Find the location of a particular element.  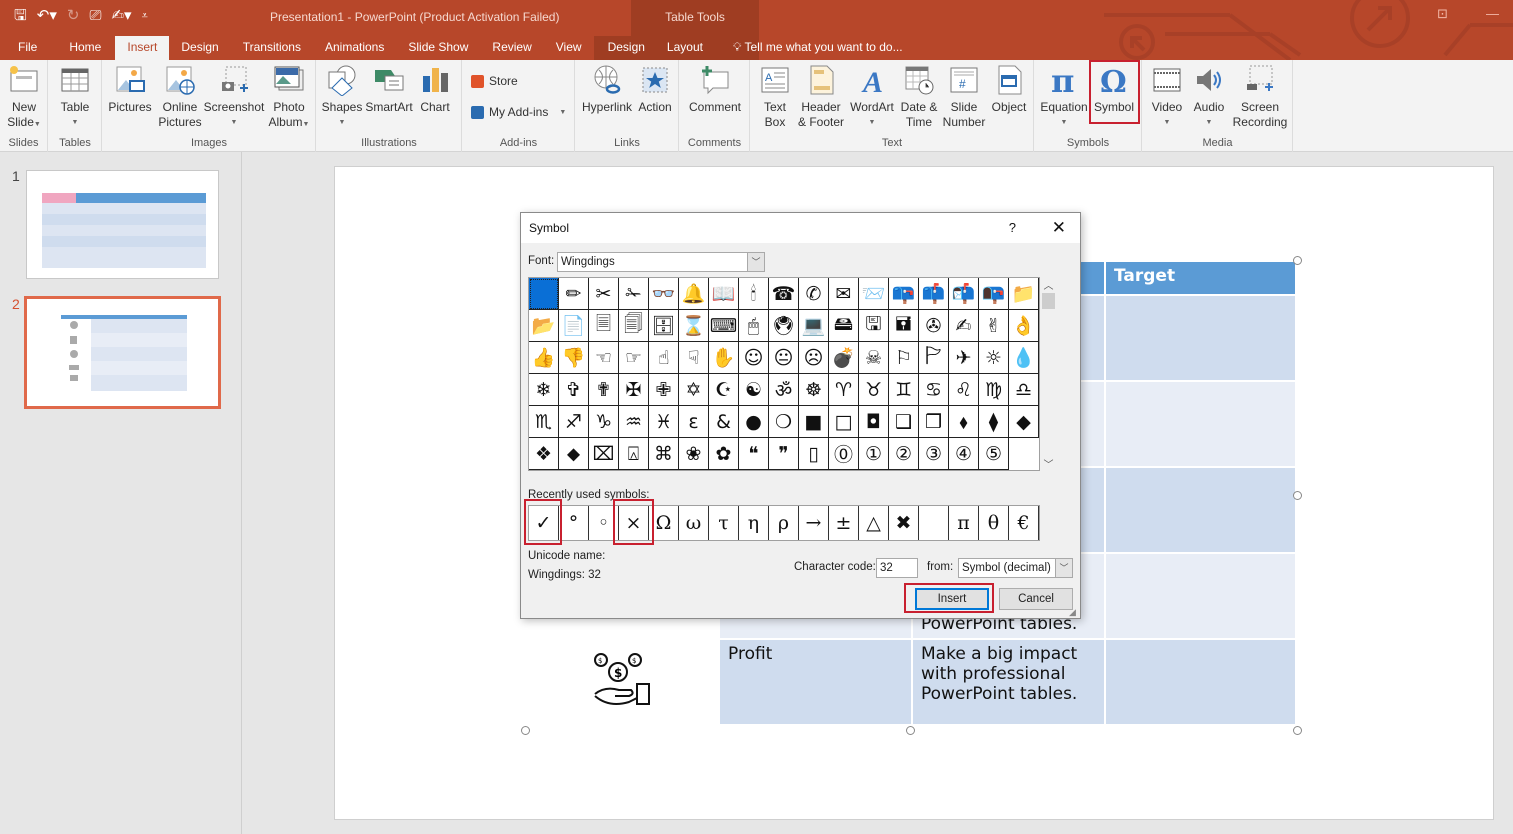

symbol-cell: ♉ is located at coordinates (874, 390).